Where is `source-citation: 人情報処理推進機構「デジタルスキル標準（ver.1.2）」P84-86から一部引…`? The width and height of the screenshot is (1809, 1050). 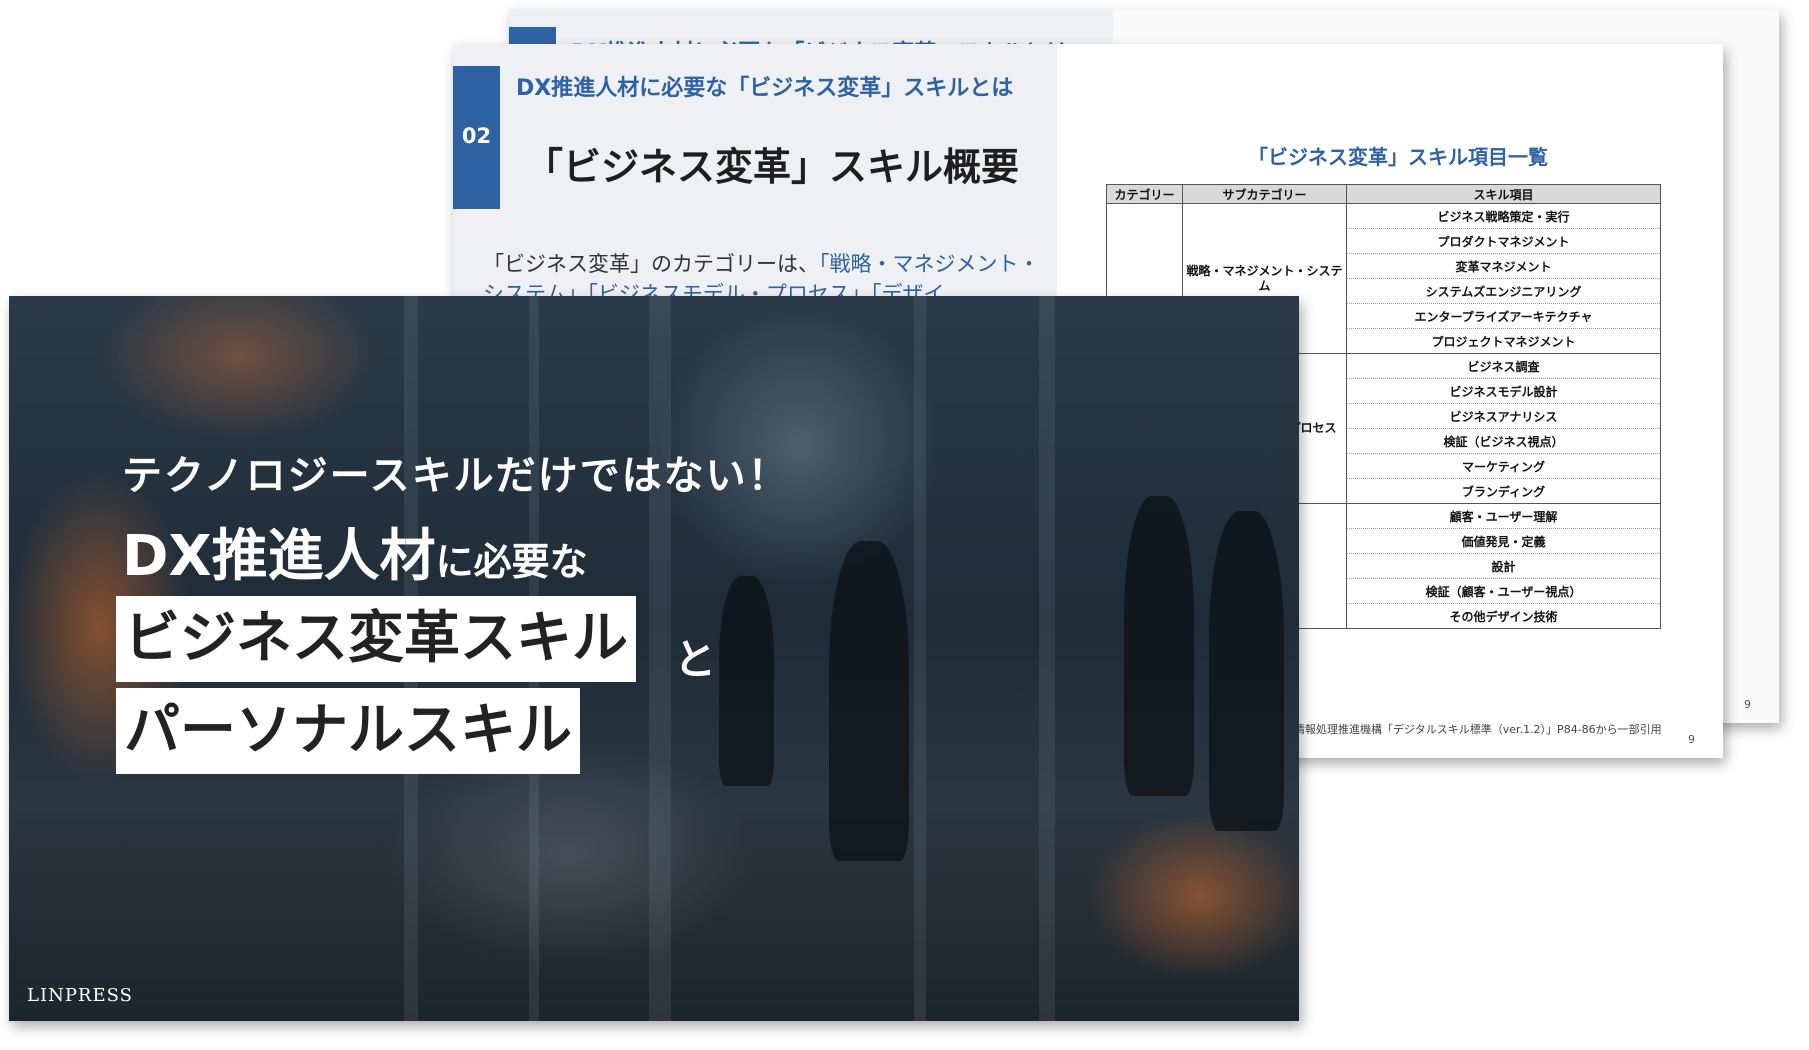 source-citation: 人情報処理推進機構「デジタルスキル標準（ver.1.2）」P84-86から一部引… is located at coordinates (1472, 729).